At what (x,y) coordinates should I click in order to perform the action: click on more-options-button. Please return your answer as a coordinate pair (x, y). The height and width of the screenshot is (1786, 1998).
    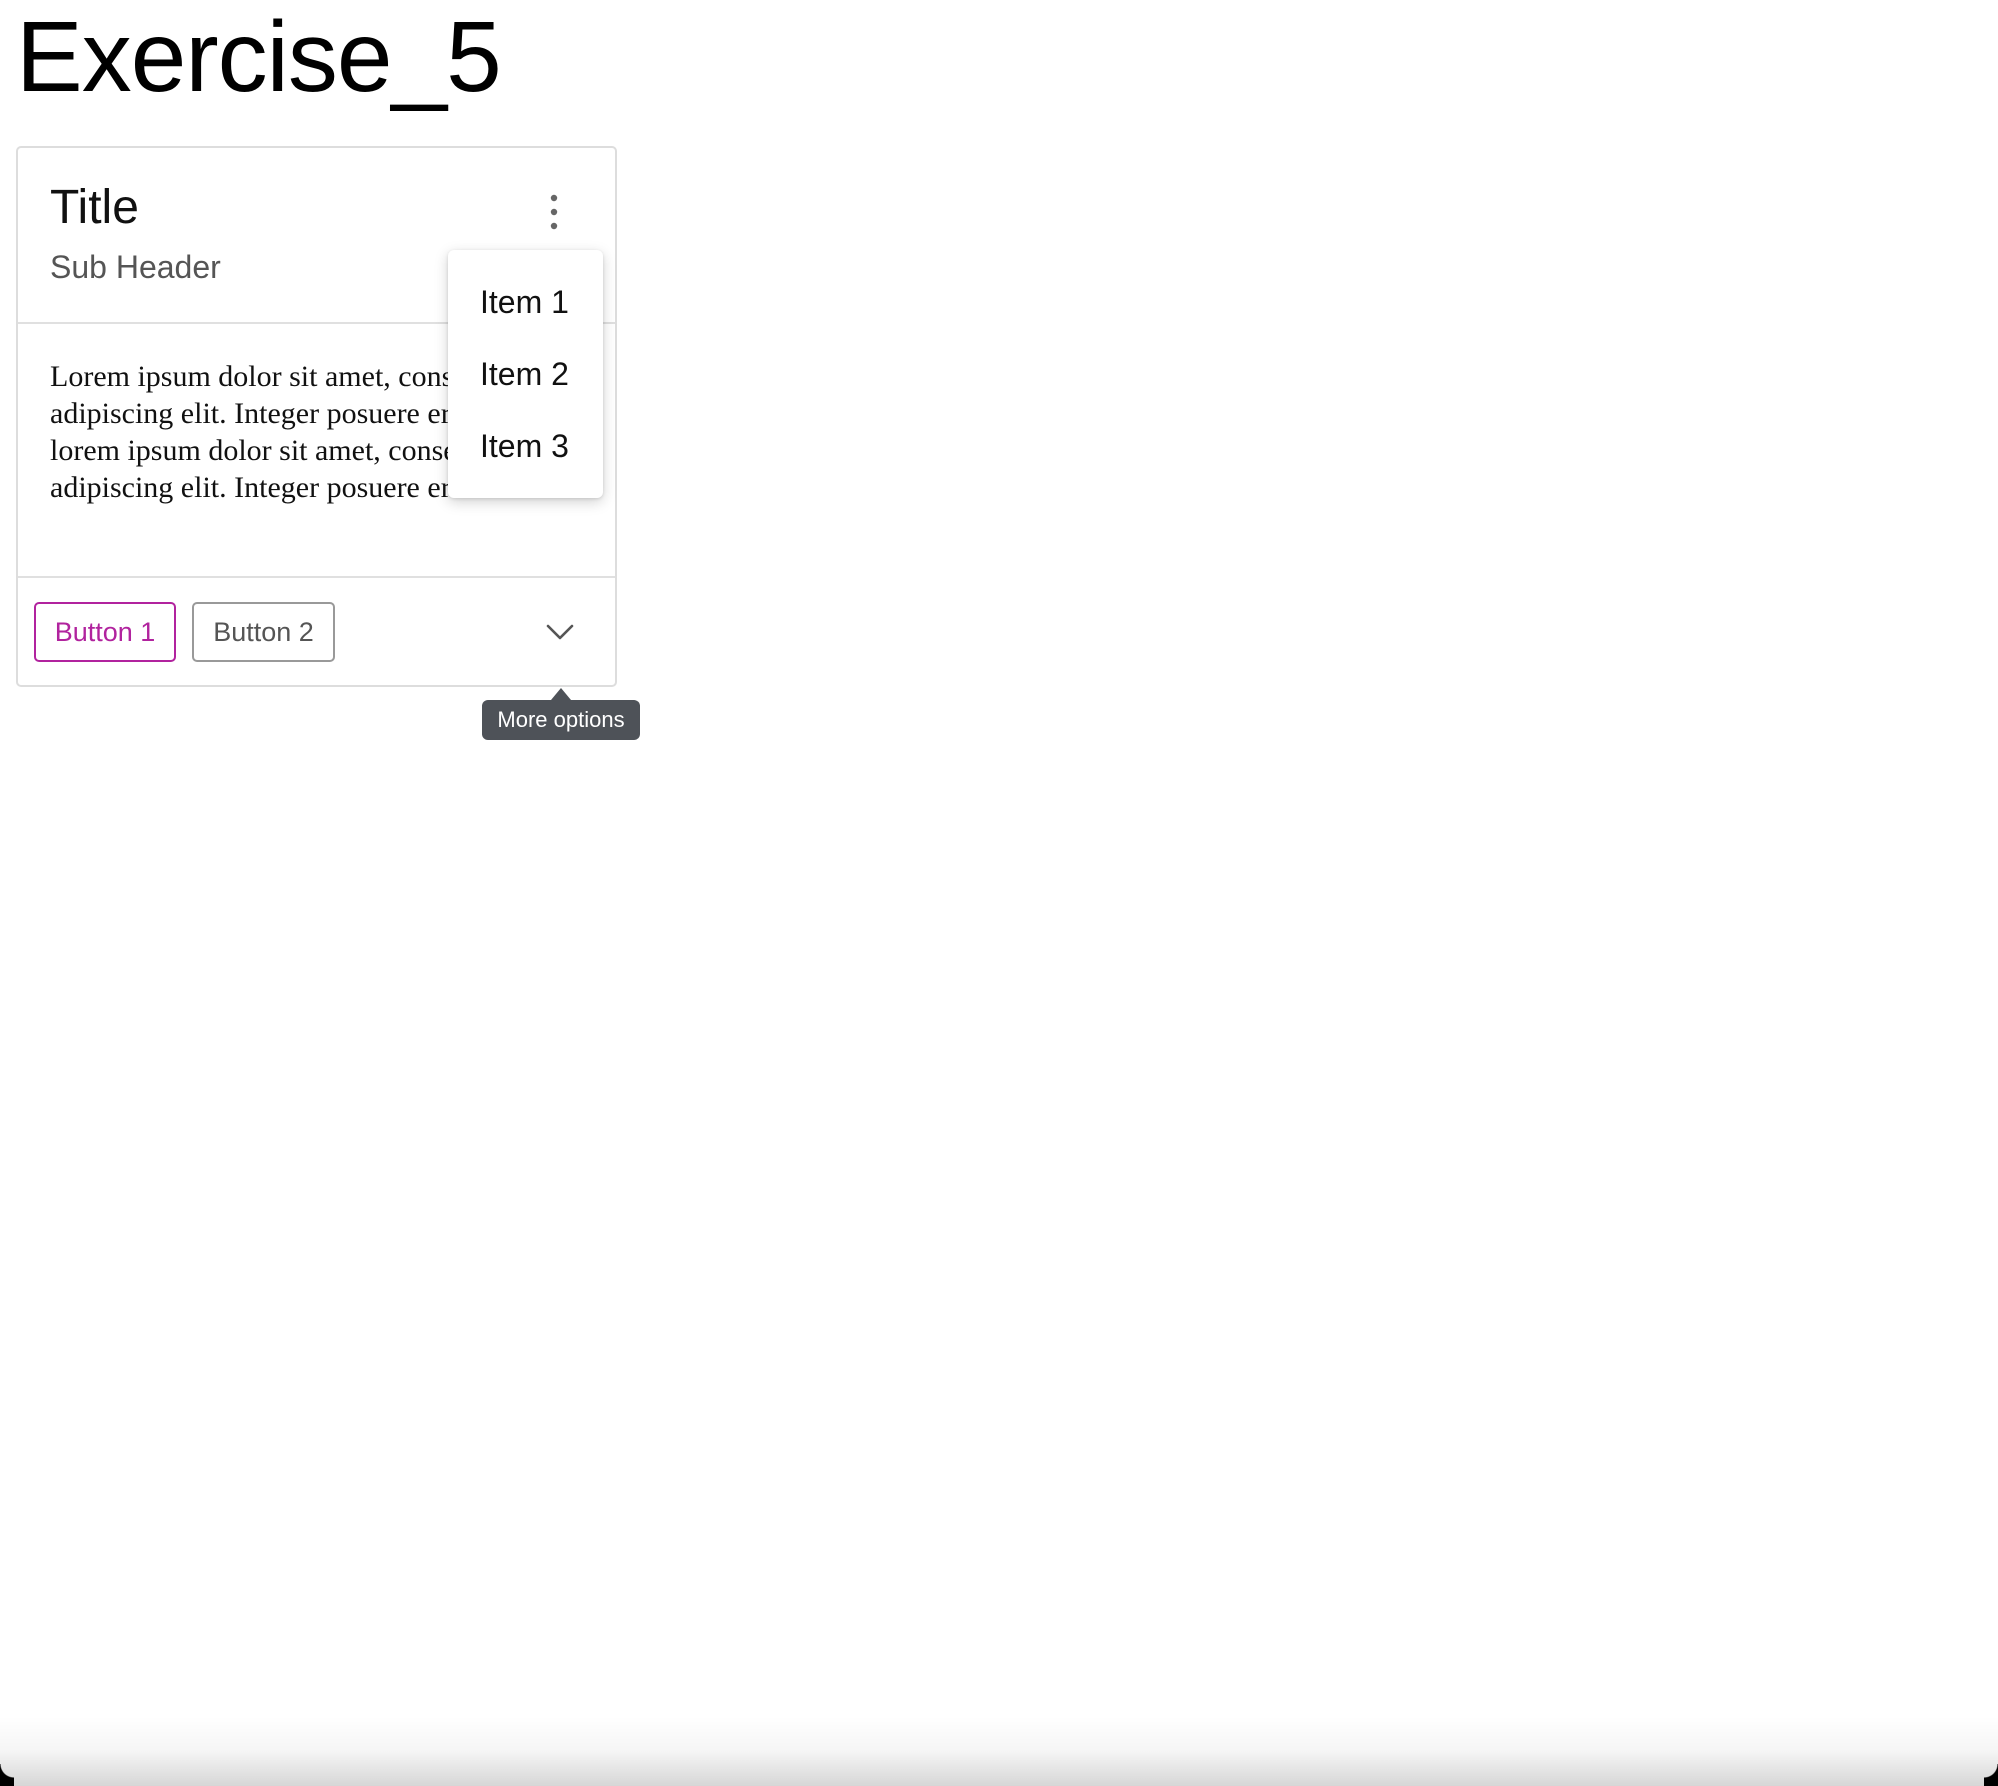
    Looking at the image, I should click on (554, 216).